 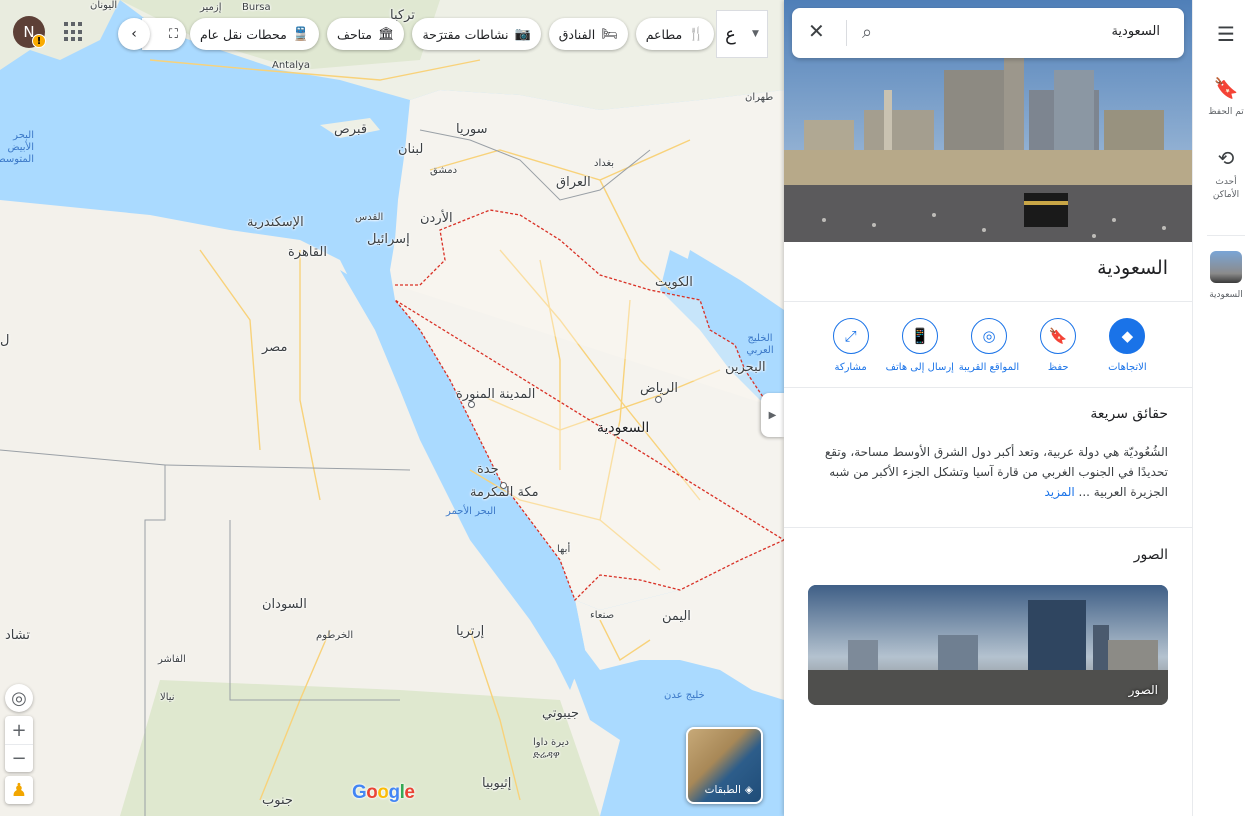 I want to click on chip-museums: 🏛 متاحف, so click(x=366, y=34).